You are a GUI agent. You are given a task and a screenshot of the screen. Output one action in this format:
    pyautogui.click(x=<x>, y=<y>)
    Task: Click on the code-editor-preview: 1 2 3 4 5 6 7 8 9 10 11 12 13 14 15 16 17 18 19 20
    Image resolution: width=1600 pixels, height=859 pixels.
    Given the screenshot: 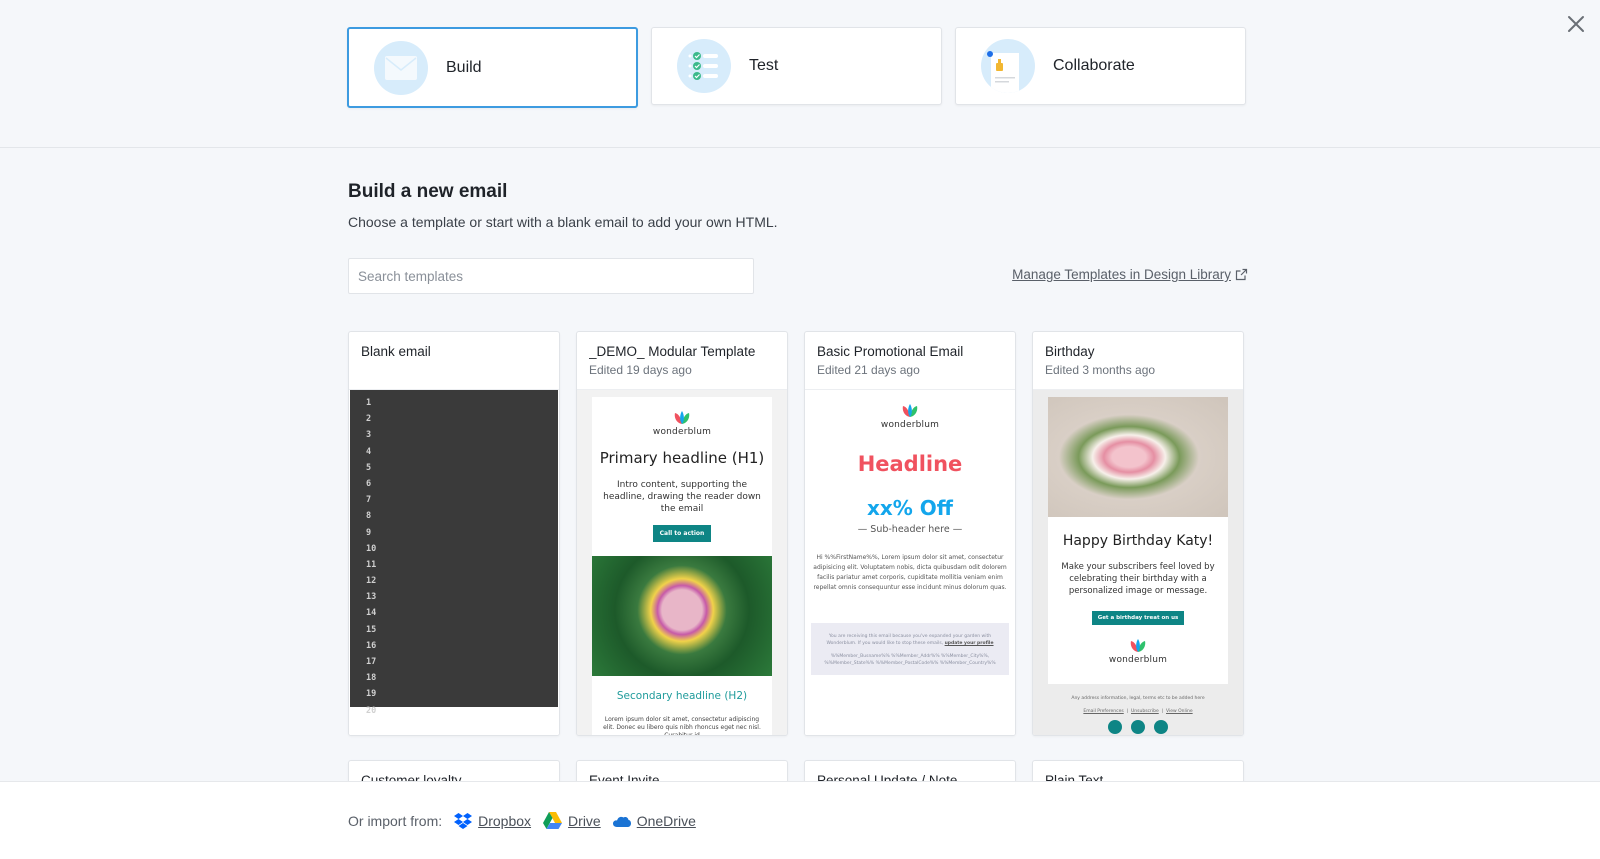 What is the action you would take?
    pyautogui.click(x=454, y=553)
    